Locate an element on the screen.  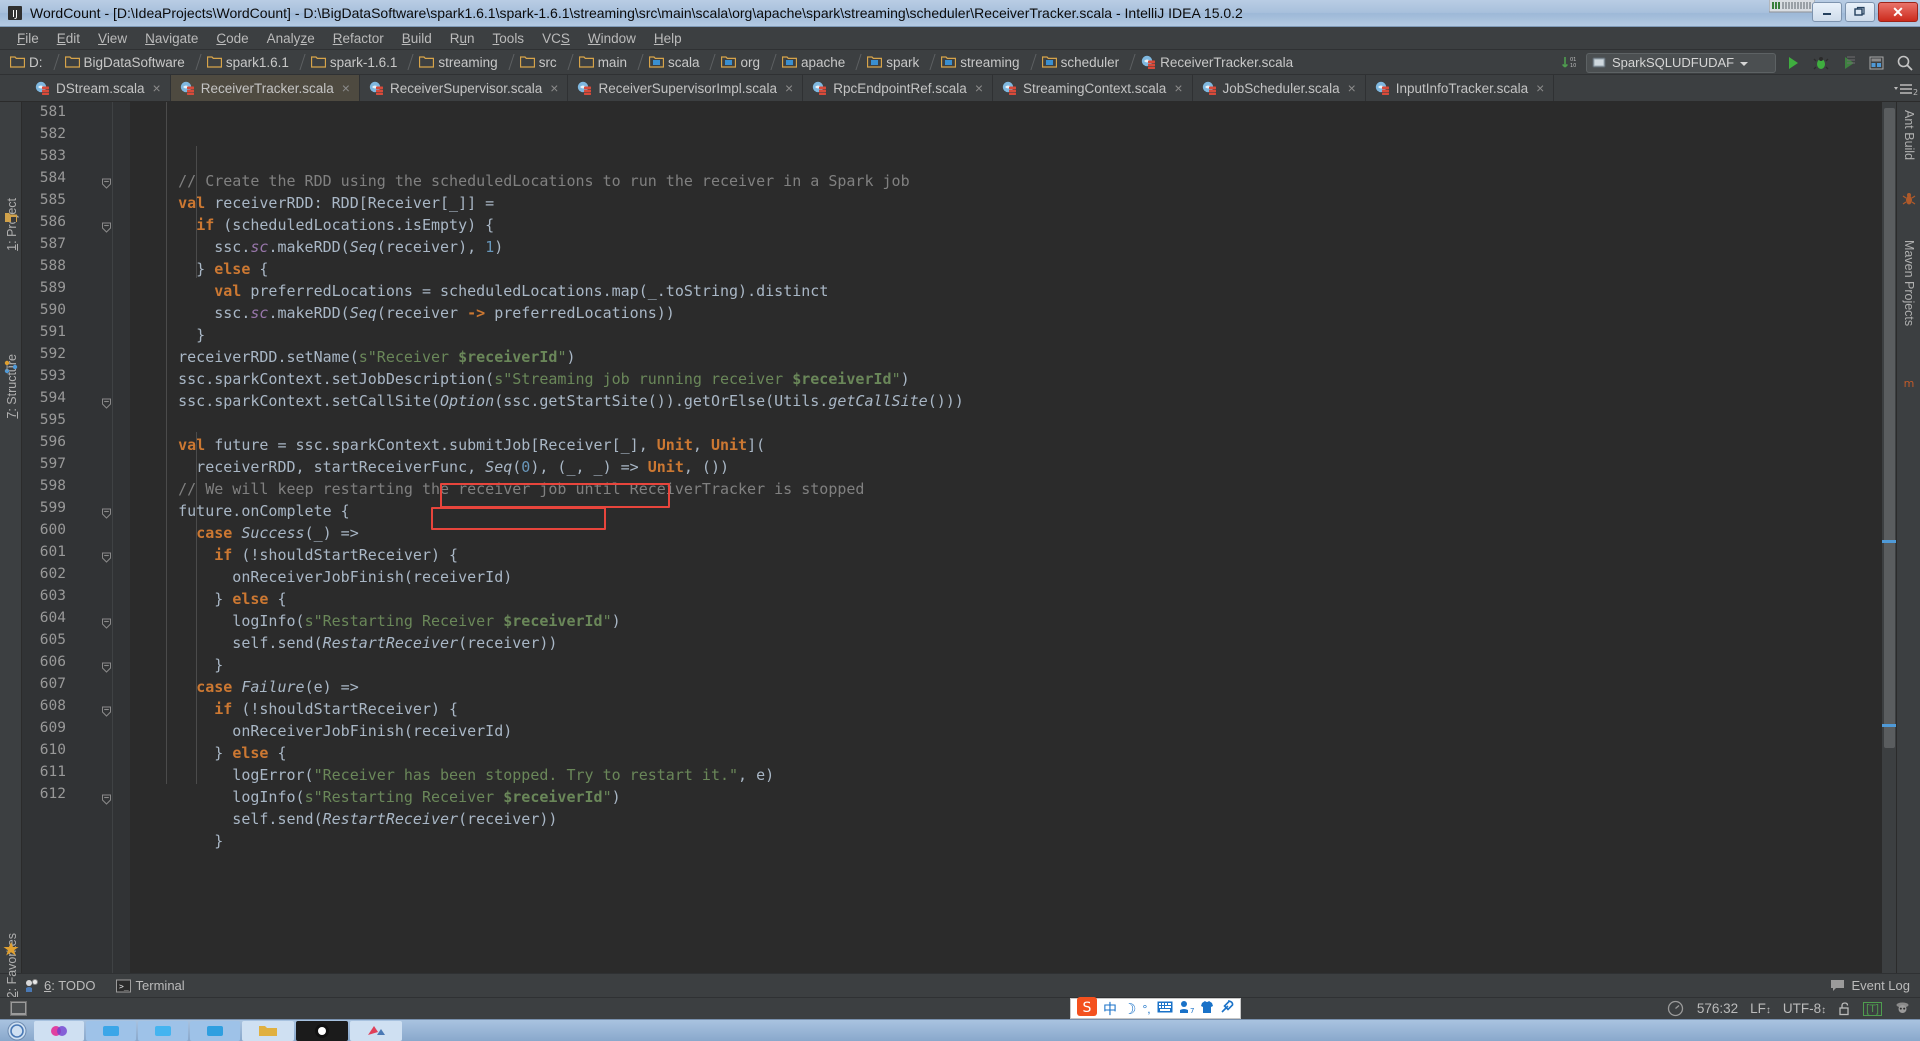
editor-marker-scrollbar is located at coordinates (1889, 537).